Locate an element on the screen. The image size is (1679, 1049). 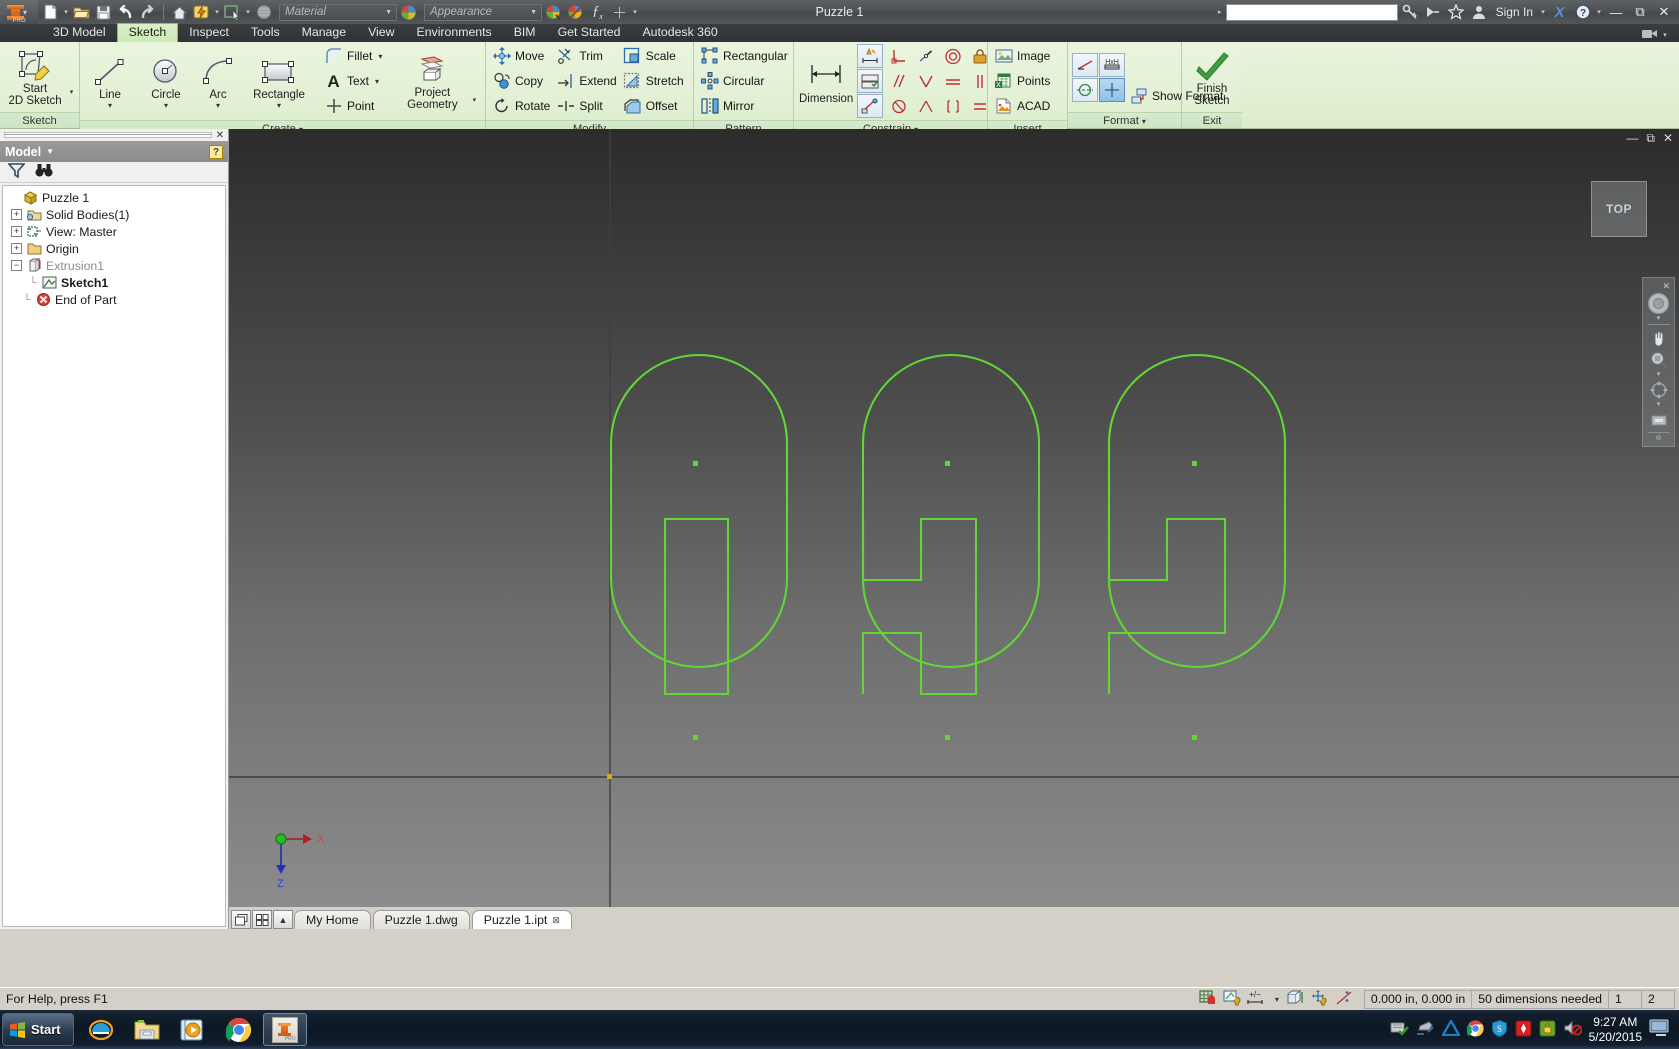
tab-environments: Environments is located at coordinates (454, 33).